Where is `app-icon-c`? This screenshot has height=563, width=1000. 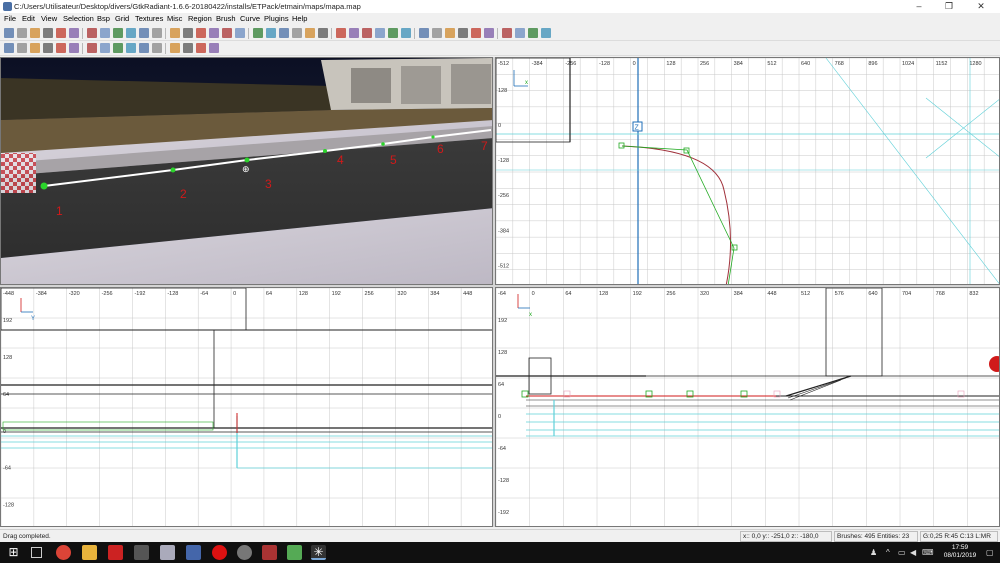 app-icon-c is located at coordinates (219, 552).